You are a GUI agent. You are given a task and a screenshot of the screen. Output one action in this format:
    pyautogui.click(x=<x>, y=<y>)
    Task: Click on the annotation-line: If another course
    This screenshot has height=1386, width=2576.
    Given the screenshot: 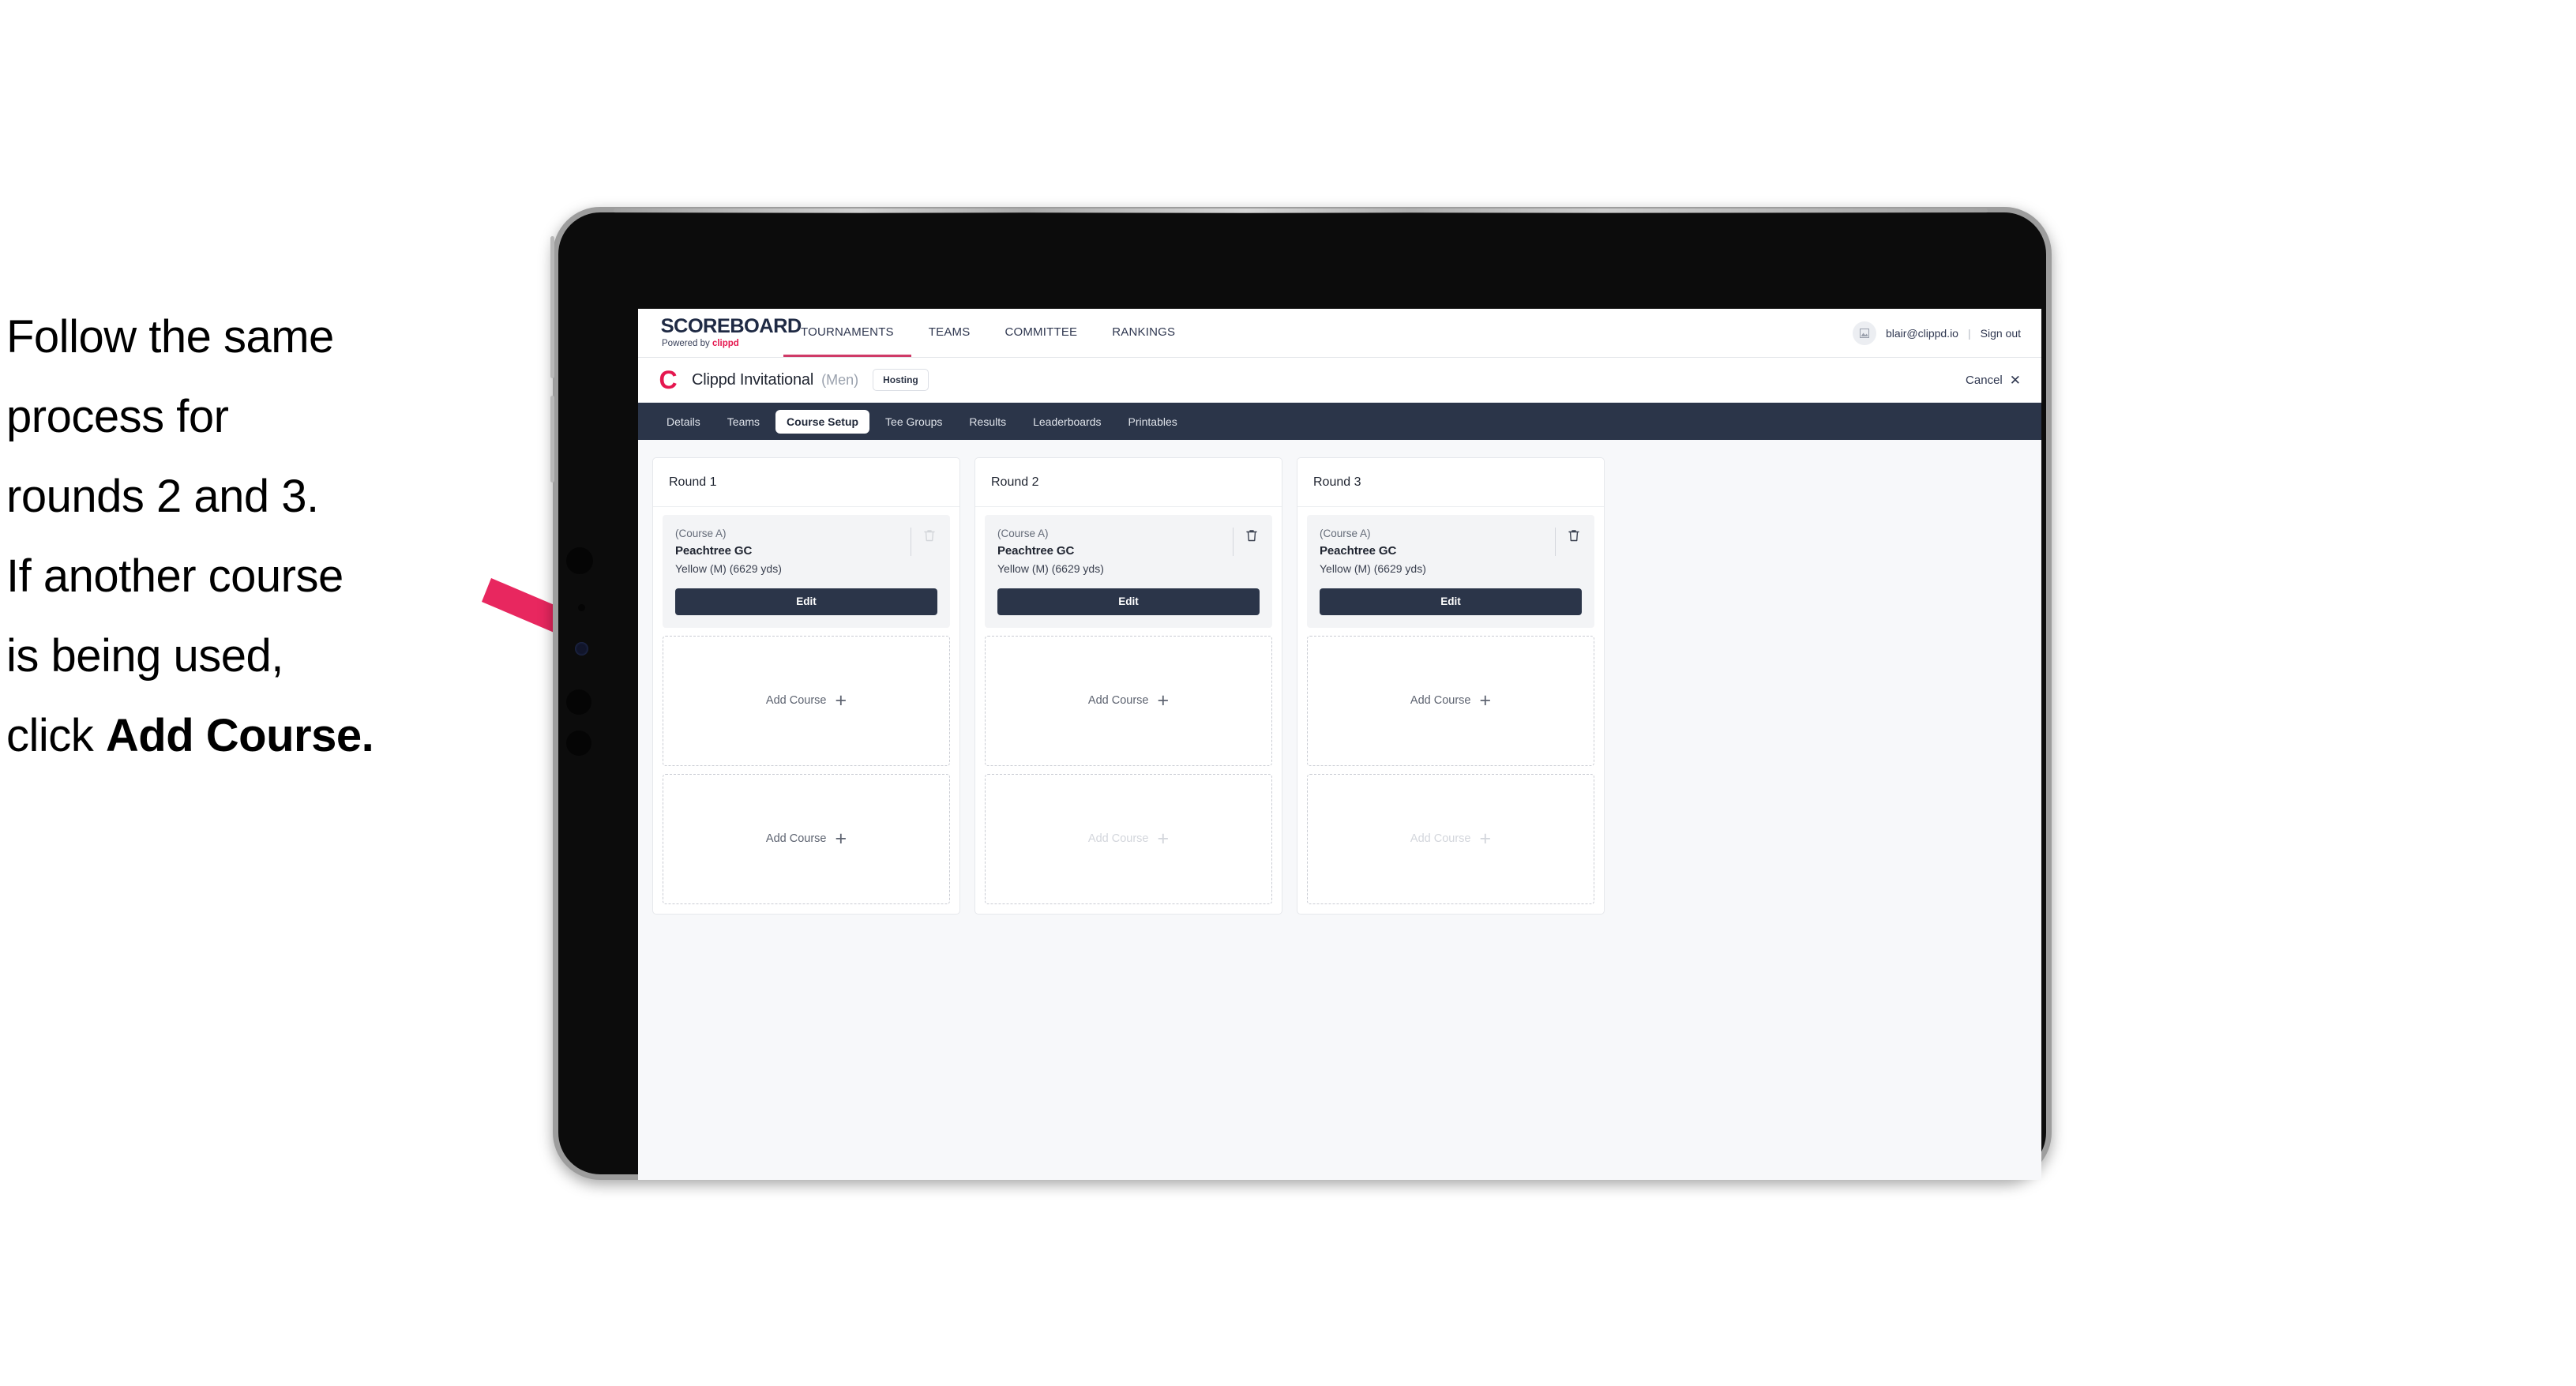 What is the action you would take?
    pyautogui.click(x=175, y=576)
    